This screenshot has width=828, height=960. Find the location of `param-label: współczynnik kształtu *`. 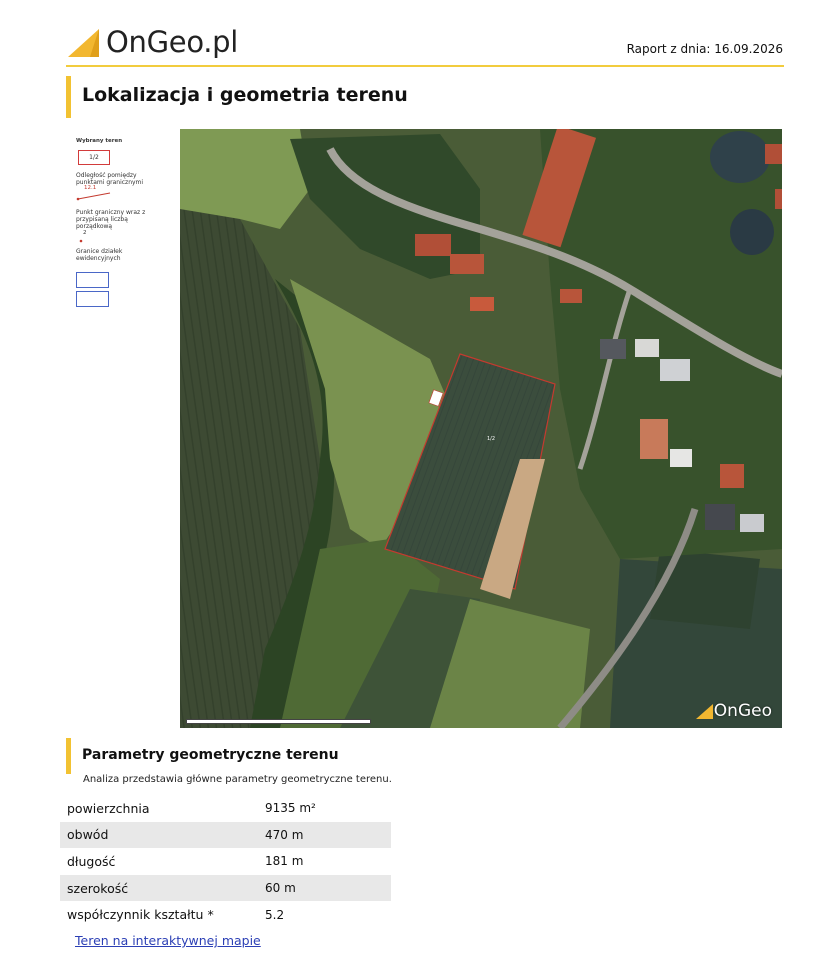

param-label: współczynnik kształtu * is located at coordinates (140, 915).